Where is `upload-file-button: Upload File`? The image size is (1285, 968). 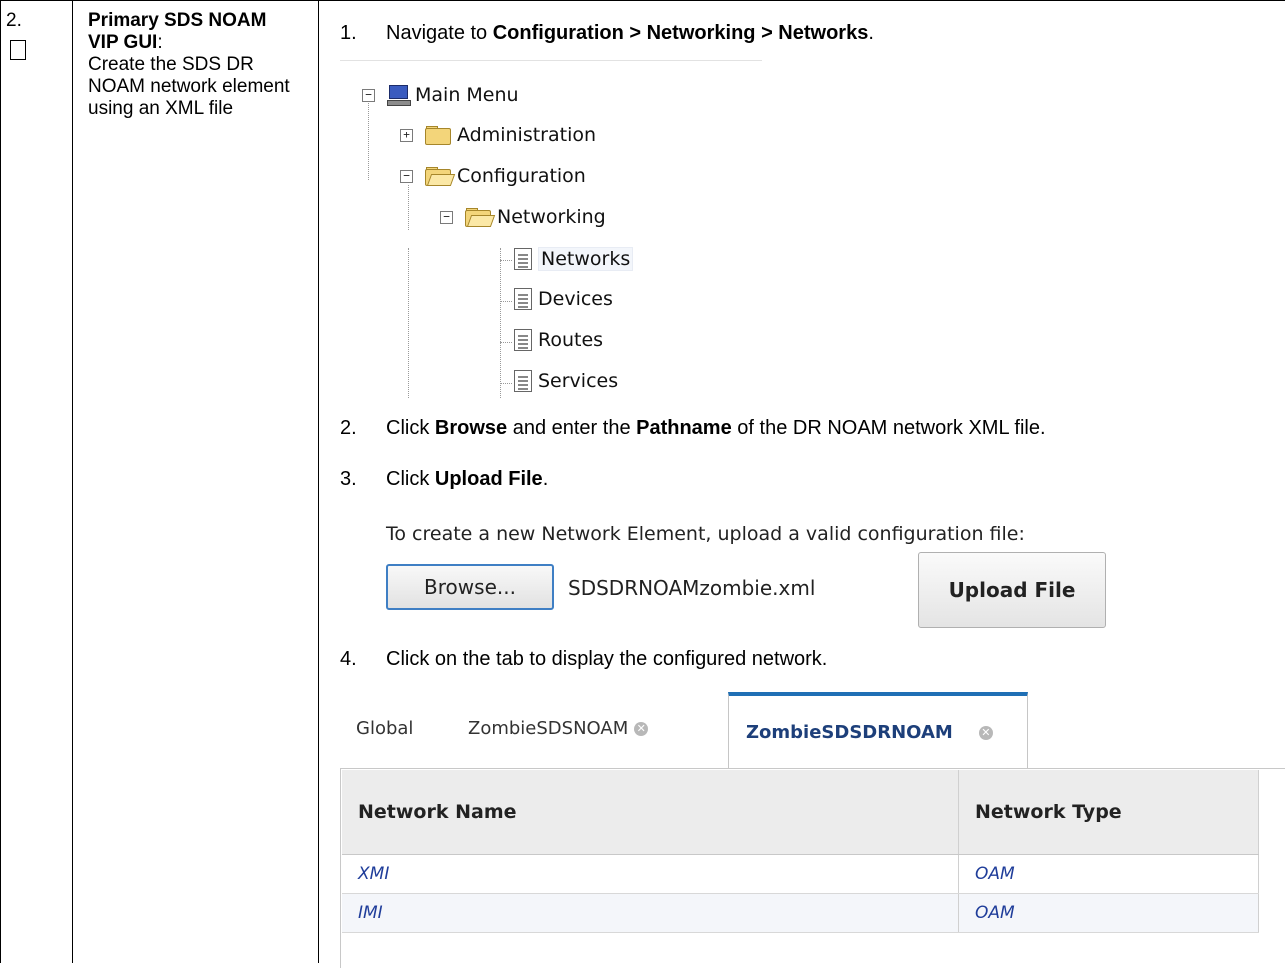 upload-file-button: Upload File is located at coordinates (1012, 590).